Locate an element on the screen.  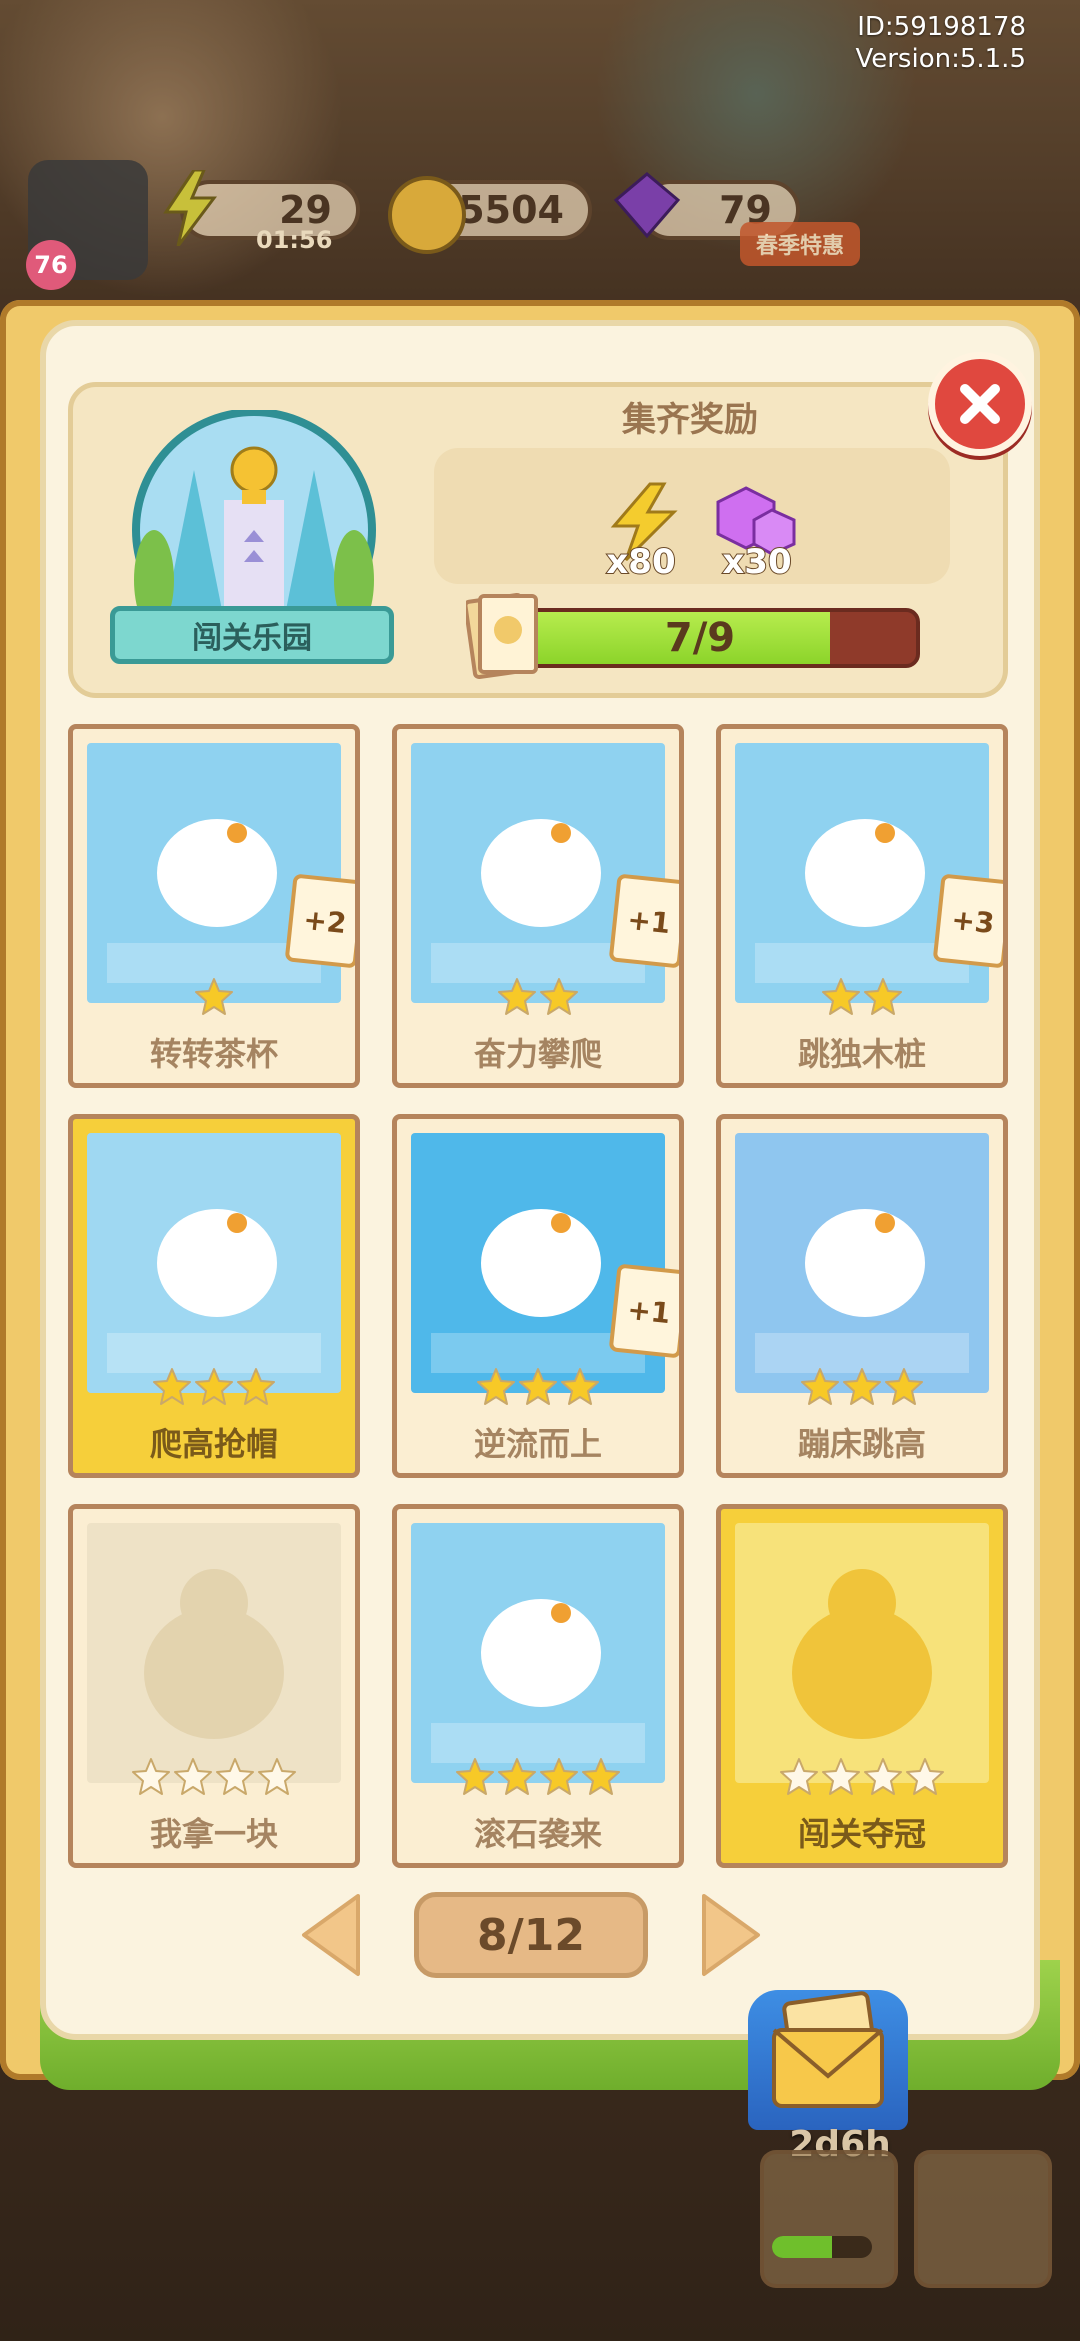
level-badge: 76 is located at coordinates (51, 265).